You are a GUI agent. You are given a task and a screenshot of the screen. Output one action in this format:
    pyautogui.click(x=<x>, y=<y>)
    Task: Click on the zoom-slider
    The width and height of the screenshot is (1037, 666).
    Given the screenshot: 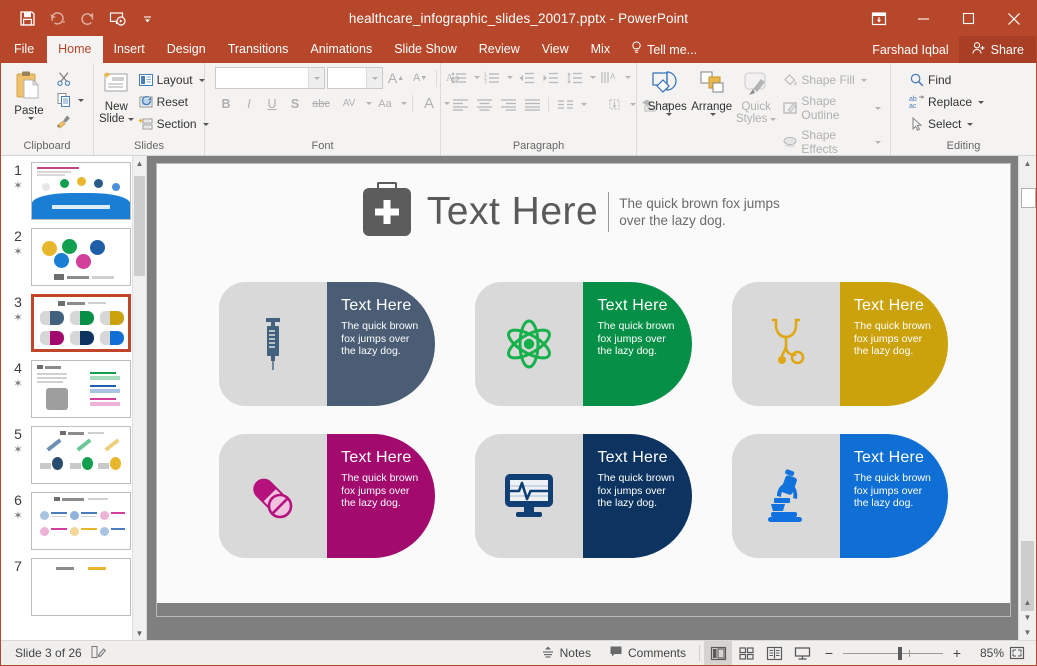 What is the action you would take?
    pyautogui.click(x=893, y=653)
    